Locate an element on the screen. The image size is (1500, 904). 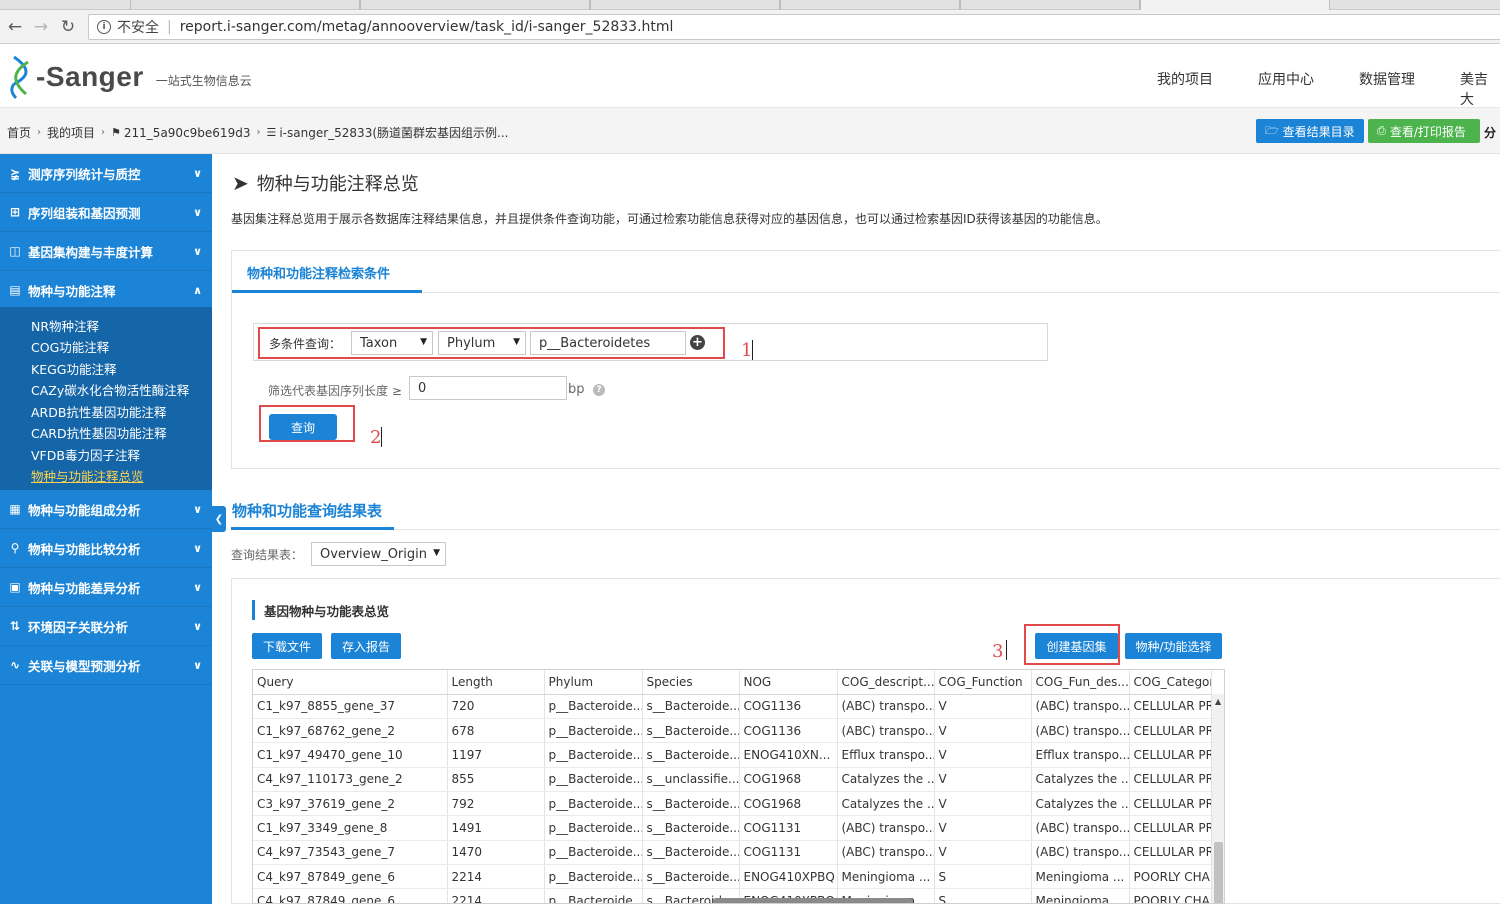
column-header: Query is located at coordinates (350, 682).